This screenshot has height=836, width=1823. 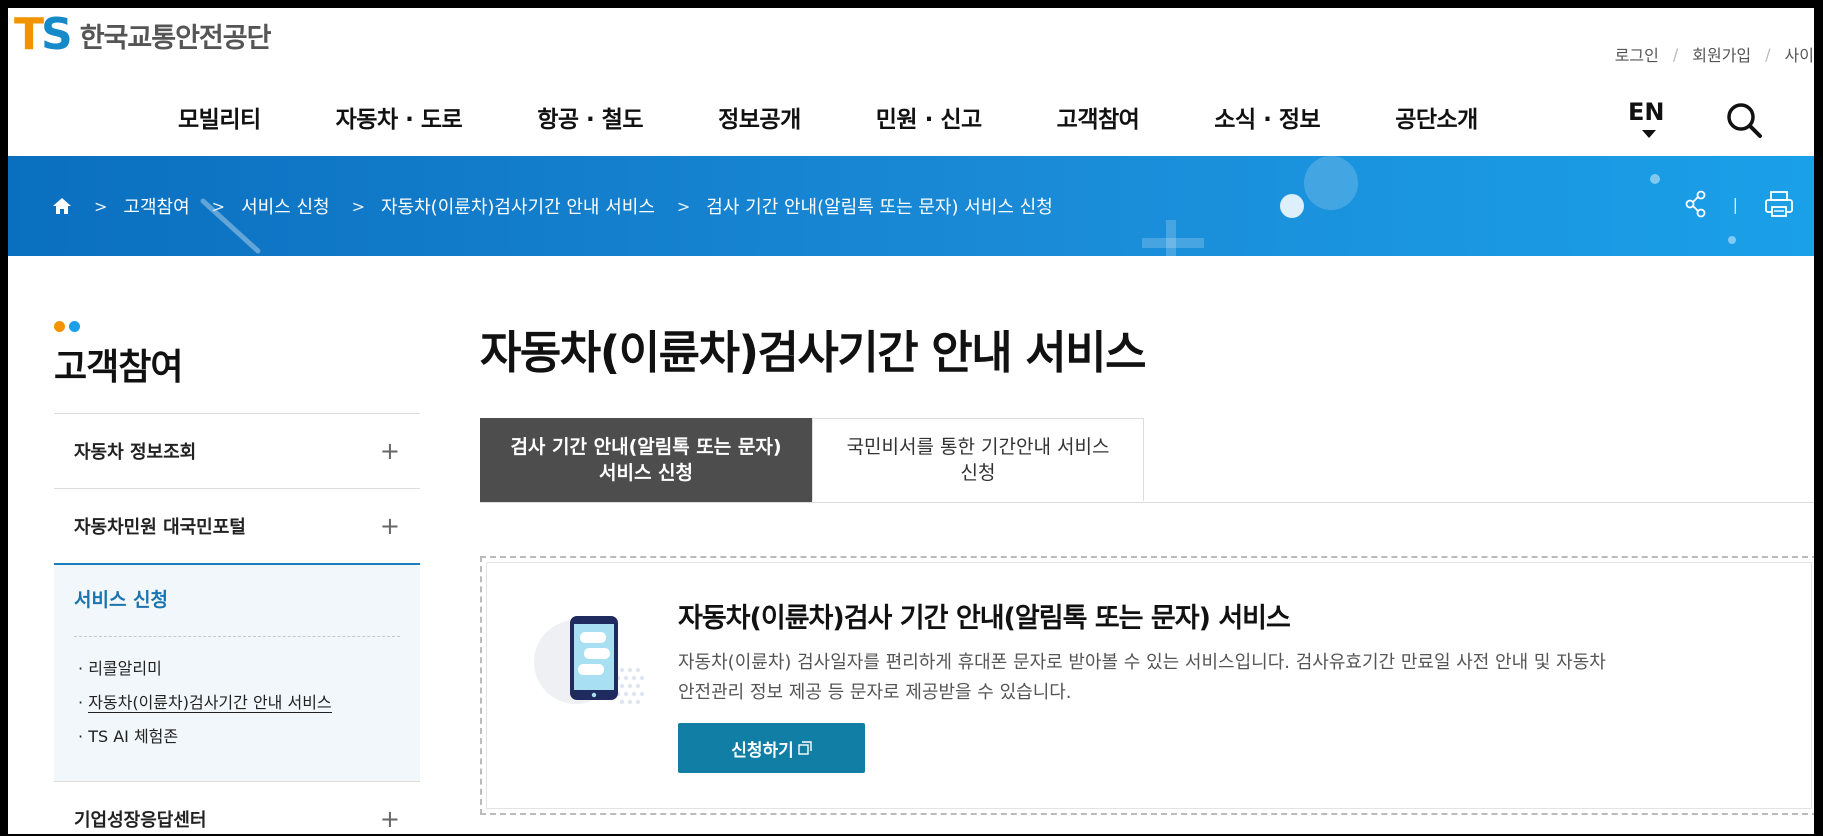 What do you see at coordinates (929, 117) in the screenshot?
I see `gnb-petition: 민원 · 신고` at bounding box center [929, 117].